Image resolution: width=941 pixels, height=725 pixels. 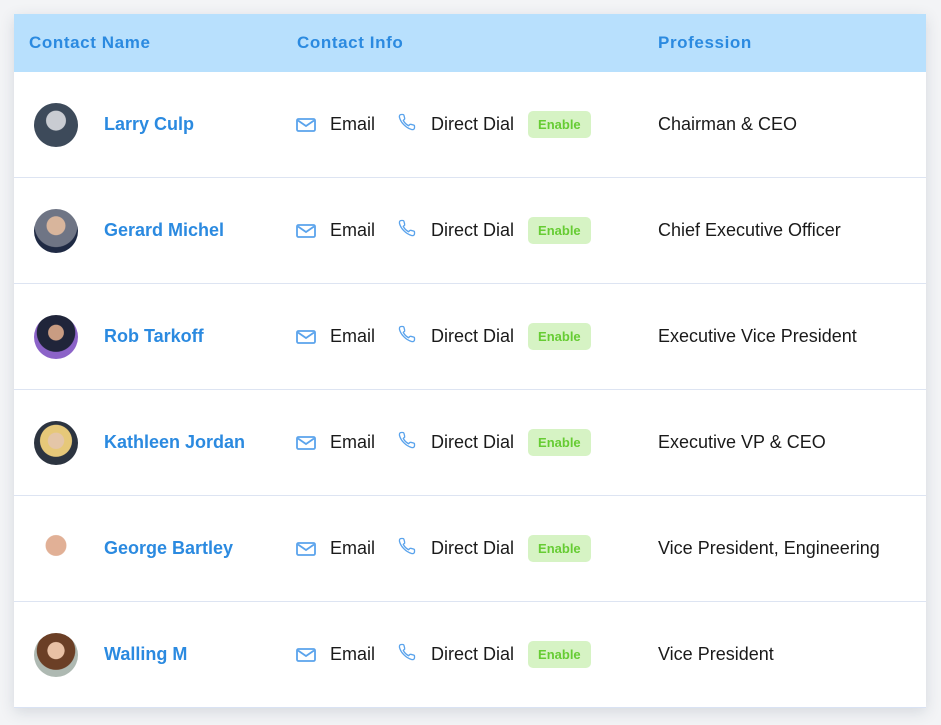 What do you see at coordinates (470, 43) in the screenshot?
I see `table-header: Contact Name Contact Info Profession` at bounding box center [470, 43].